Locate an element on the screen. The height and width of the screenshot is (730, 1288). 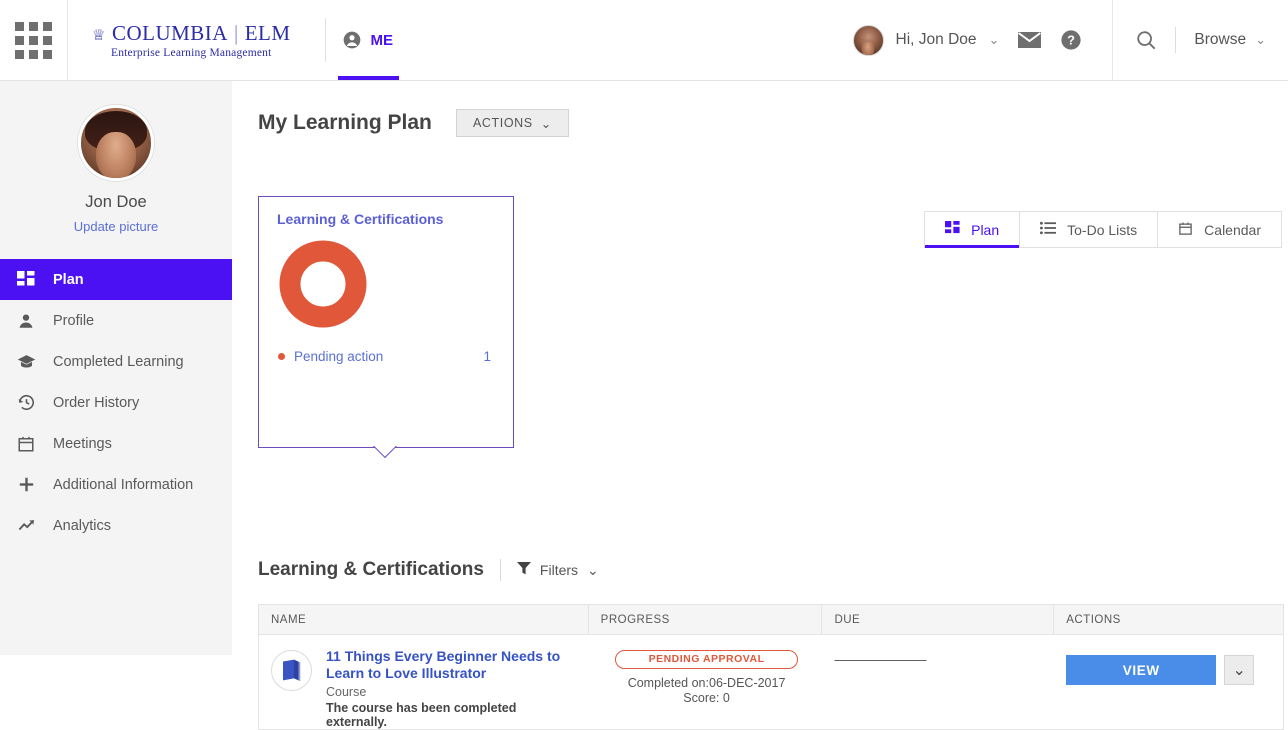
sidebar-item-plan: Plan is located at coordinates (116, 279).